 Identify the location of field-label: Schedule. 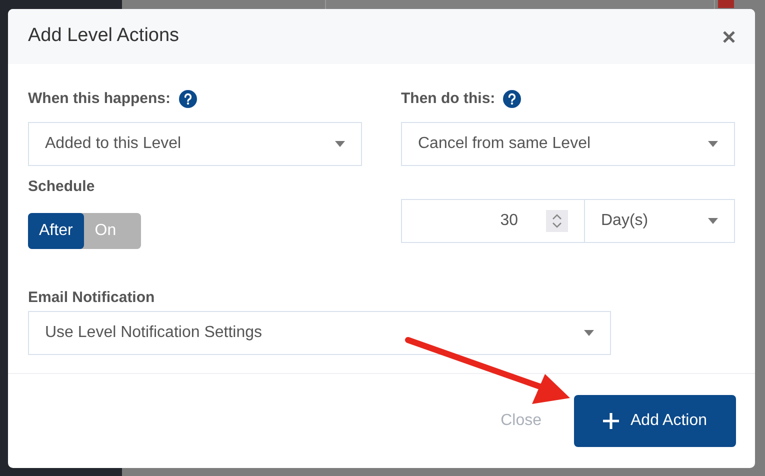
(61, 186).